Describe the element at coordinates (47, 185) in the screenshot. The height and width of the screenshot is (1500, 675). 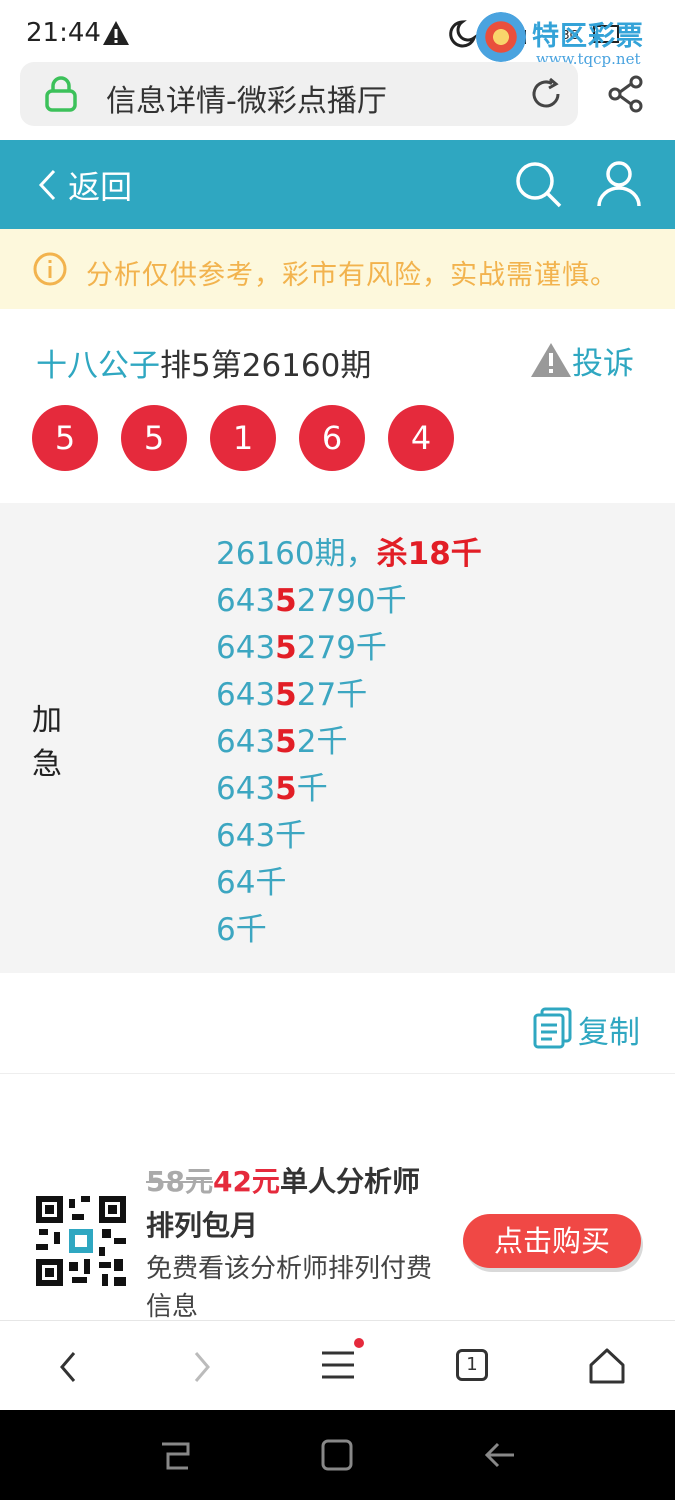
I see `chevron-left-icon` at that location.